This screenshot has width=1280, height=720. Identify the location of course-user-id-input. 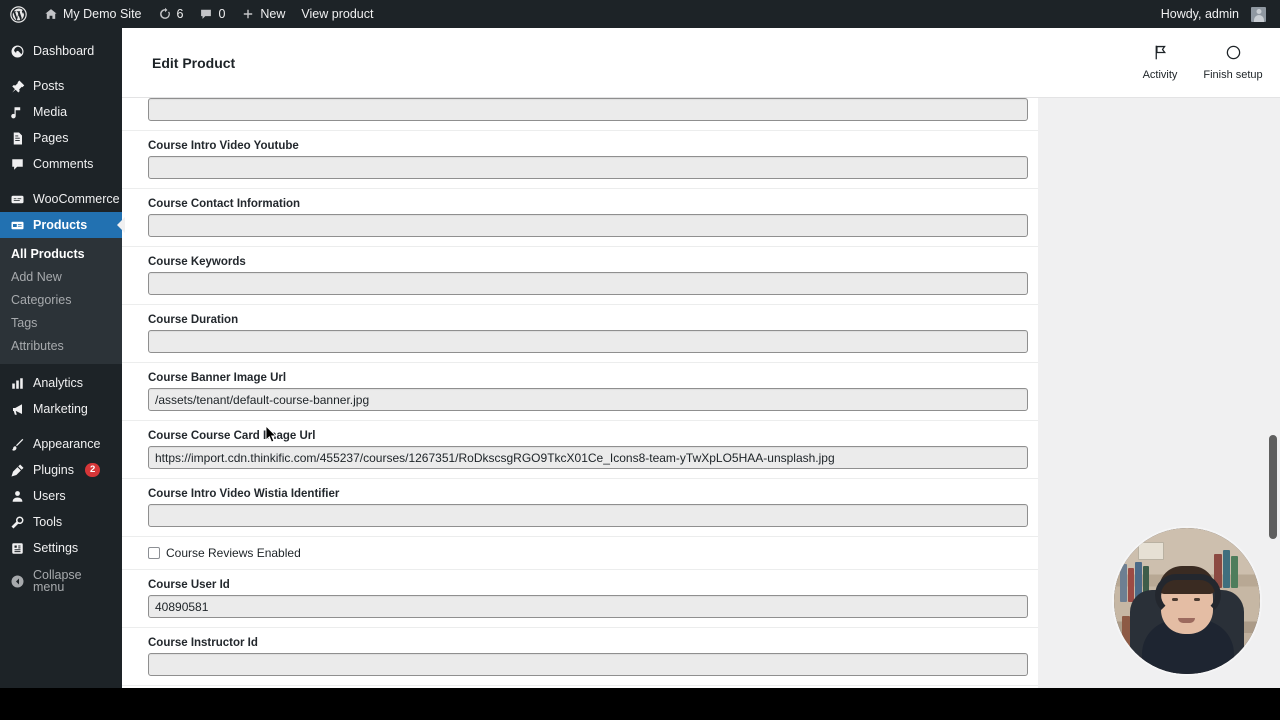
(588, 606).